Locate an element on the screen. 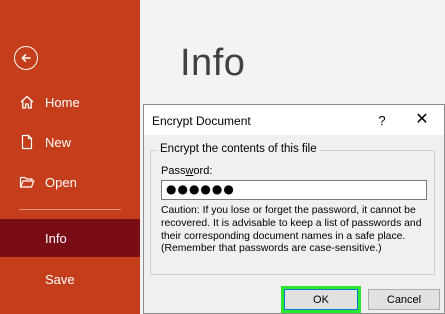 This screenshot has width=445, height=314. sidebar-divider is located at coordinates (70, 209).